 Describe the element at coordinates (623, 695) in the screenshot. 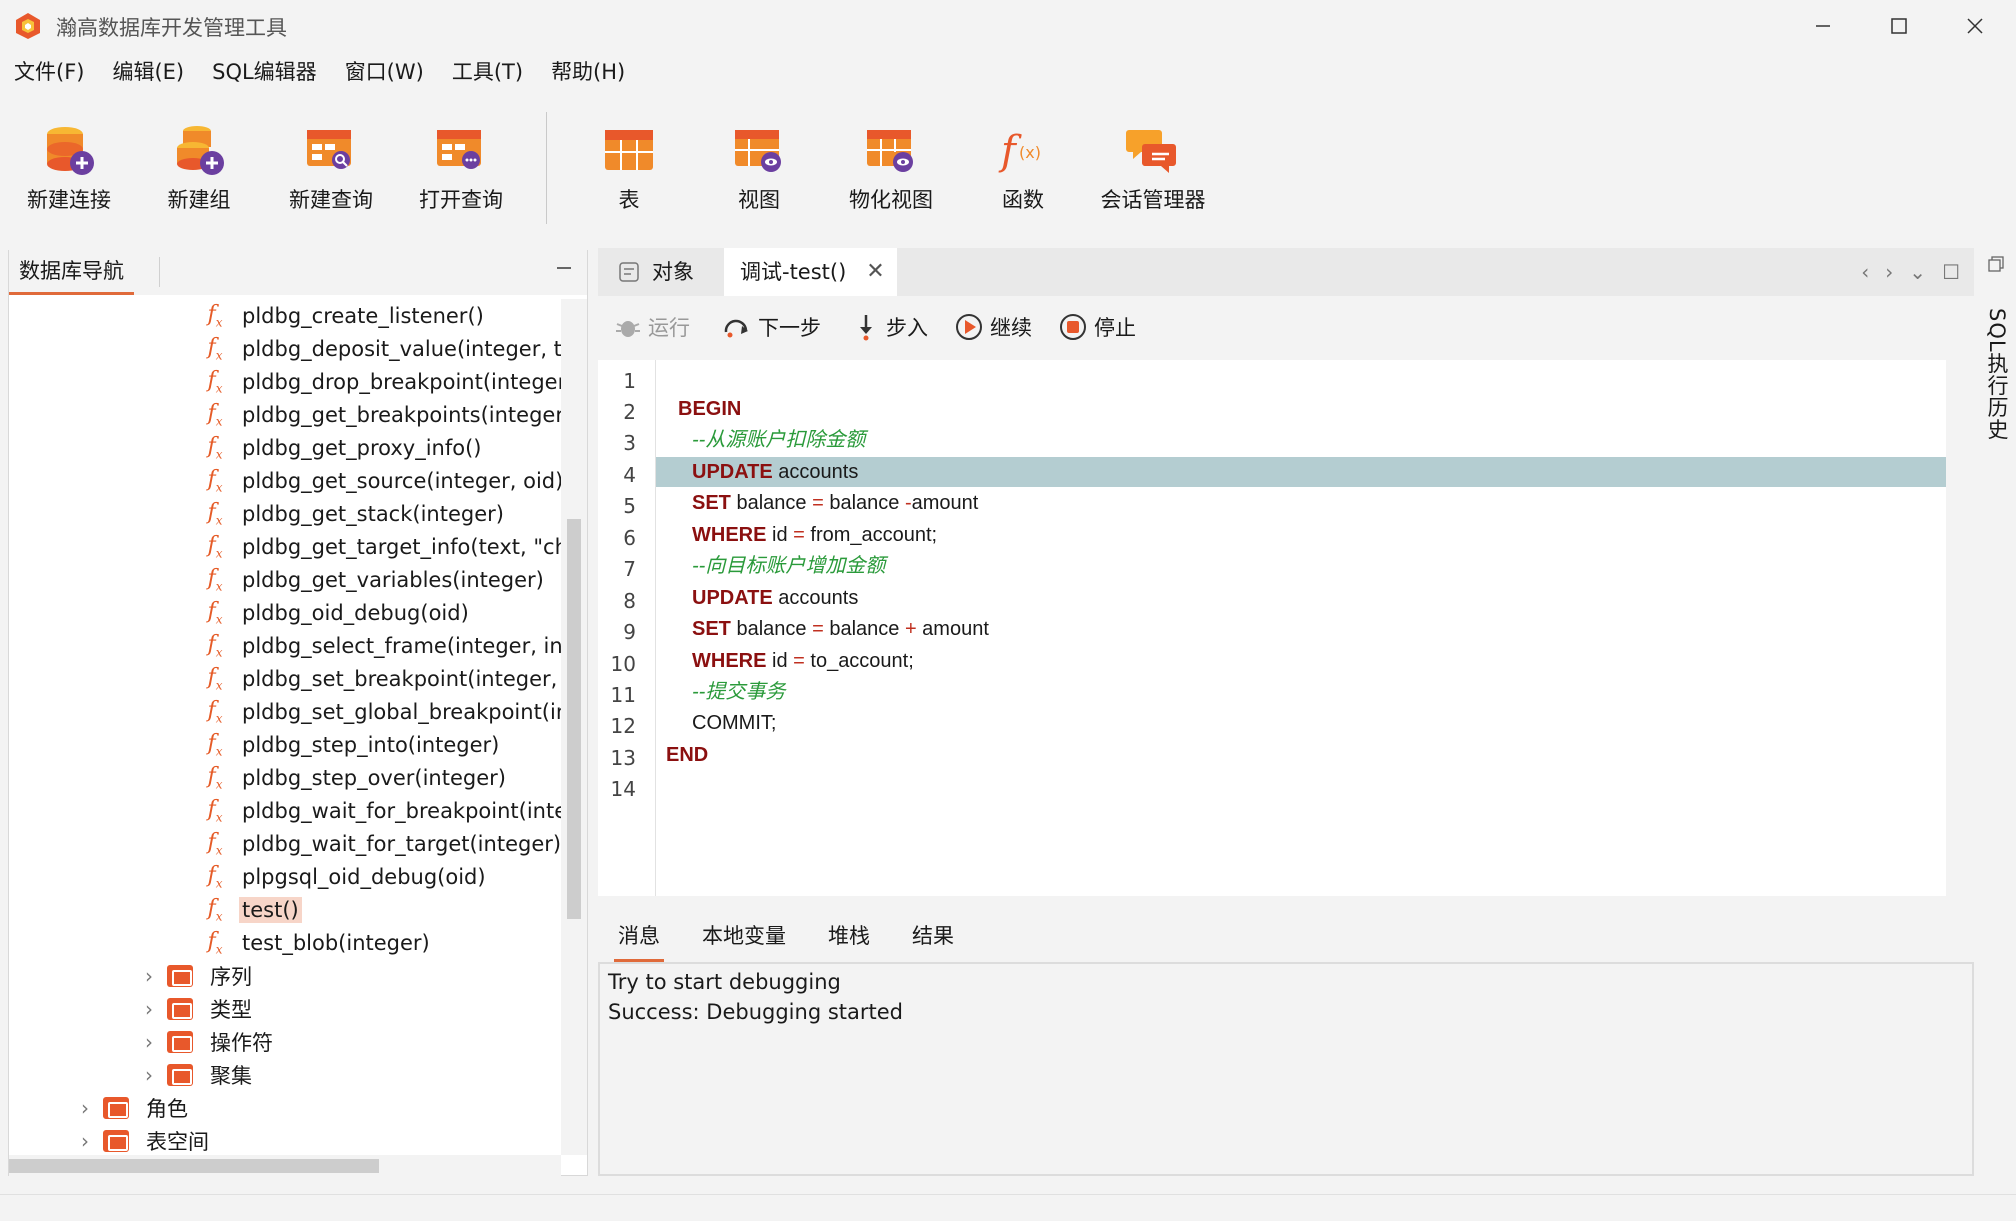

I see `line-number: 11` at that location.